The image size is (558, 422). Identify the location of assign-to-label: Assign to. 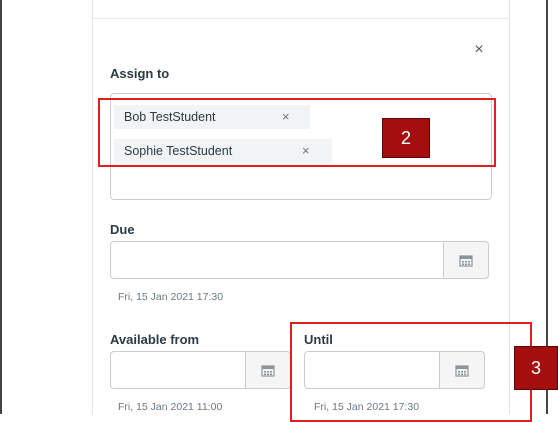
(140, 73).